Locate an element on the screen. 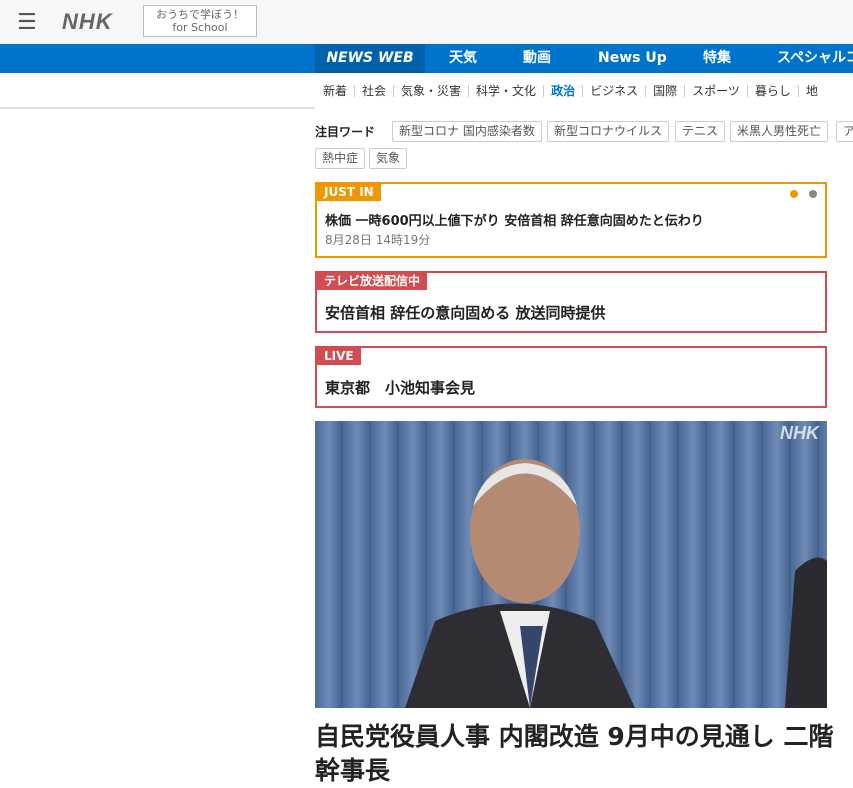  main-nav: NEWS WEB 天気 動画 News Up 特集 スペシャルコ is located at coordinates (426, 58).